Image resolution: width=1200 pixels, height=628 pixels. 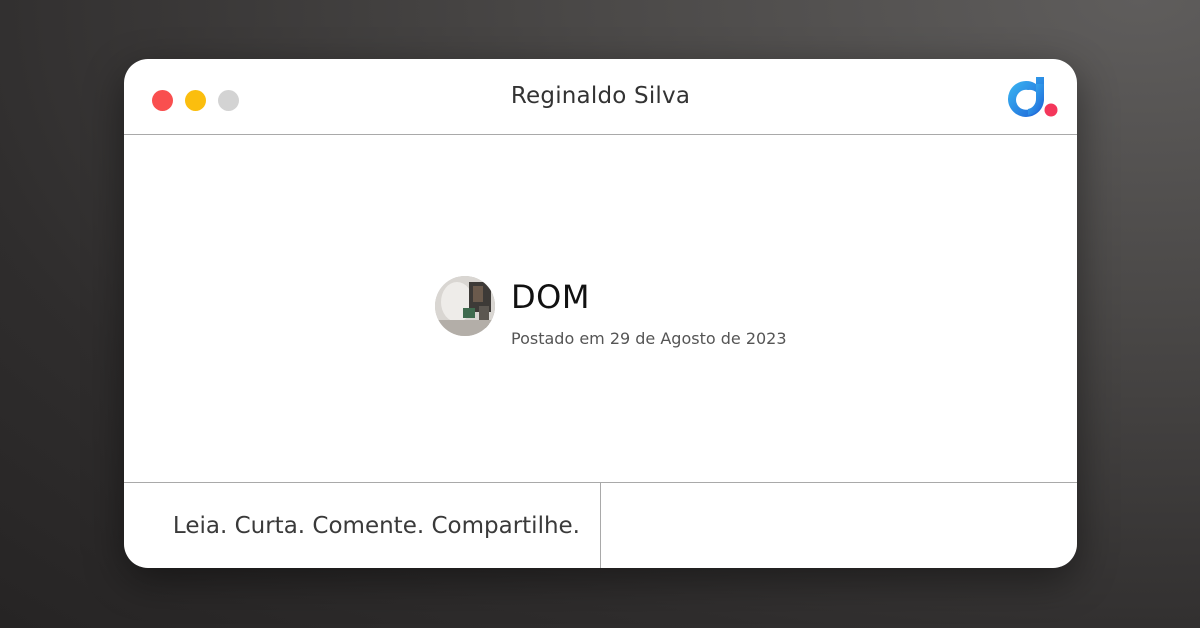 I want to click on author-avatar, so click(x=465, y=306).